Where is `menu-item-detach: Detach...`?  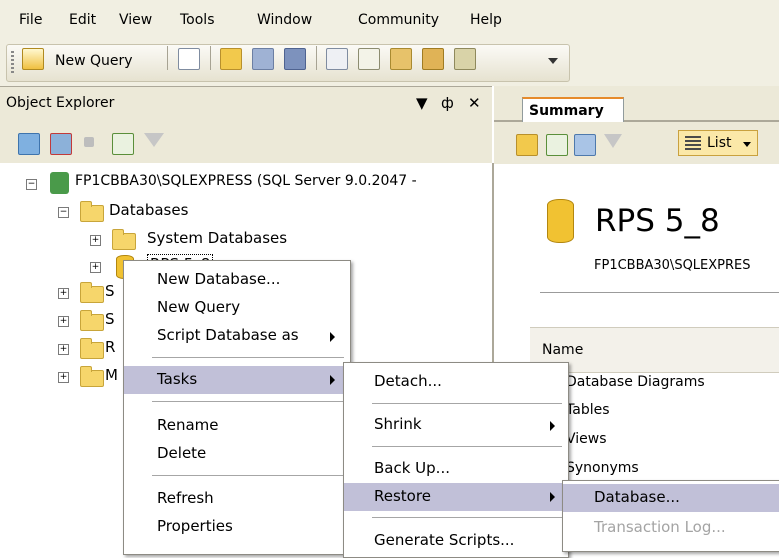
menu-item-detach: Detach... is located at coordinates (456, 384).